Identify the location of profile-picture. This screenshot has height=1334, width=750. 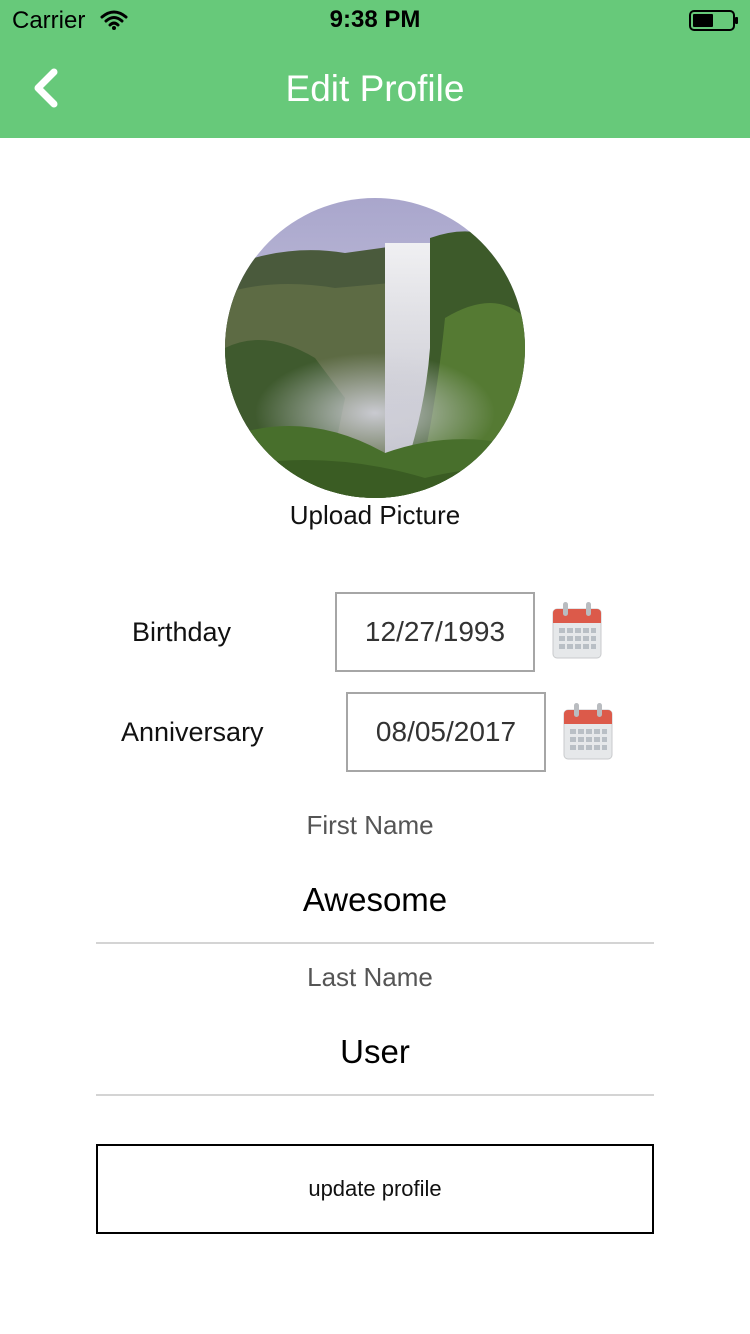
(375, 348).